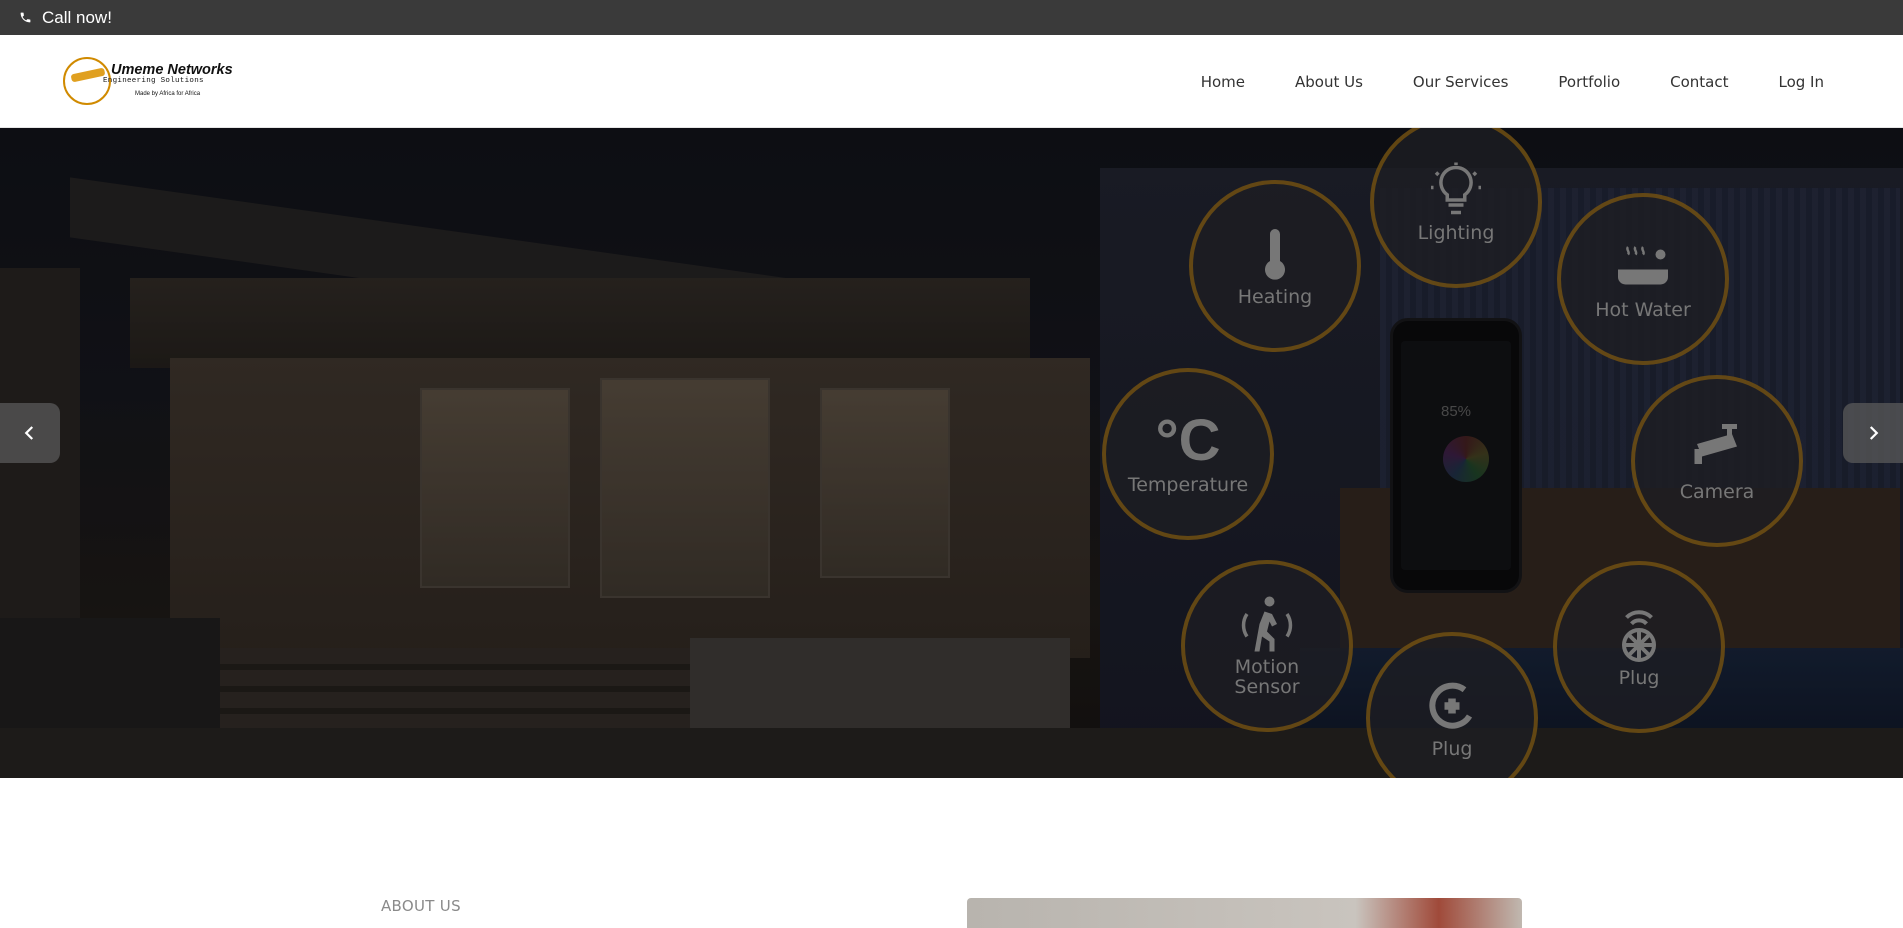  What do you see at coordinates (1461, 82) in the screenshot?
I see `nav-our-services: Our Services` at bounding box center [1461, 82].